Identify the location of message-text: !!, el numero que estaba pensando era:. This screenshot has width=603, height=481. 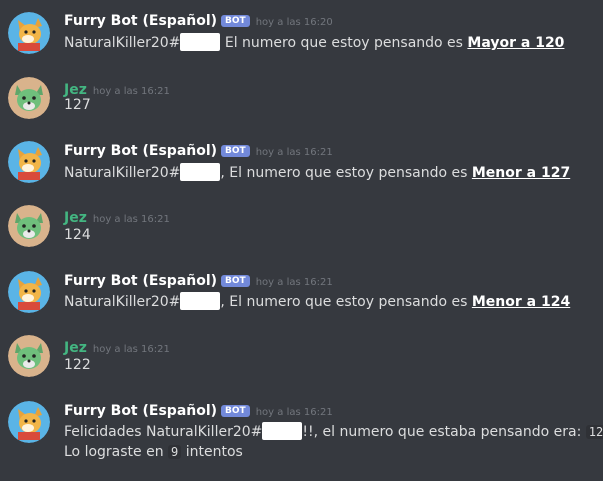
(444, 432).